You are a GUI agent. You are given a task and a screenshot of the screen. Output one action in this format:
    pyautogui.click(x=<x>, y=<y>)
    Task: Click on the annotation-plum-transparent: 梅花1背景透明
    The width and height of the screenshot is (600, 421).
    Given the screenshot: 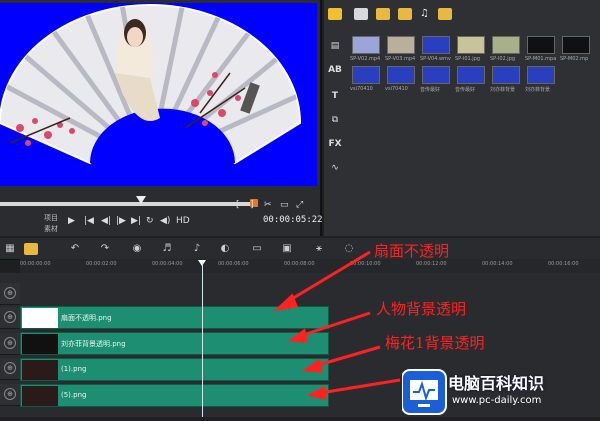 What is the action you would take?
    pyautogui.click(x=435, y=343)
    